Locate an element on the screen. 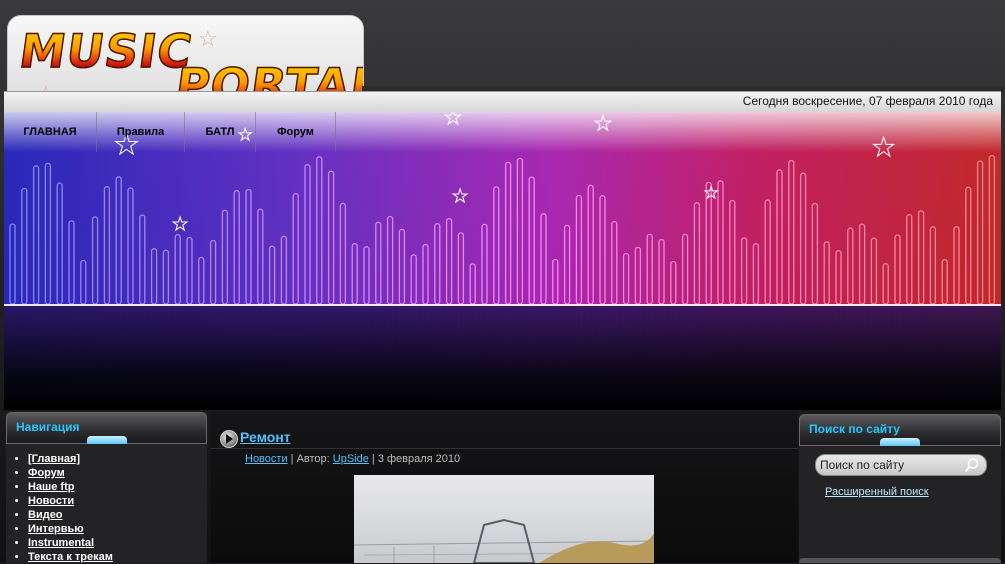 Image resolution: width=1005 pixels, height=564 pixels. list-item: Форум is located at coordinates (70, 473).